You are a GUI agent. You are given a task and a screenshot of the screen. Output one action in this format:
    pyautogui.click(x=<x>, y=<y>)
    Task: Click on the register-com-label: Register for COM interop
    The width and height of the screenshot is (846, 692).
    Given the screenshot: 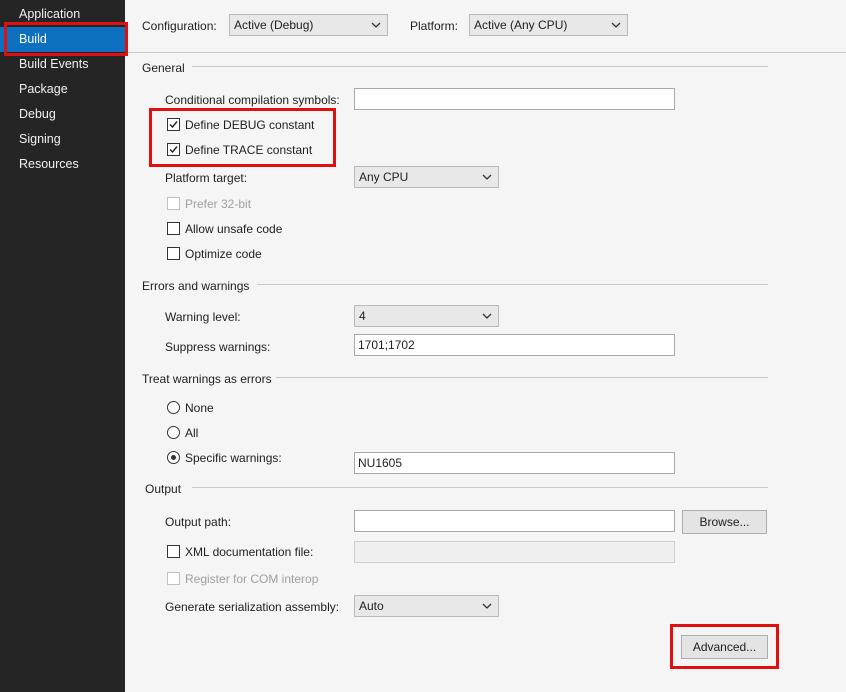 What is the action you would take?
    pyautogui.click(x=252, y=579)
    